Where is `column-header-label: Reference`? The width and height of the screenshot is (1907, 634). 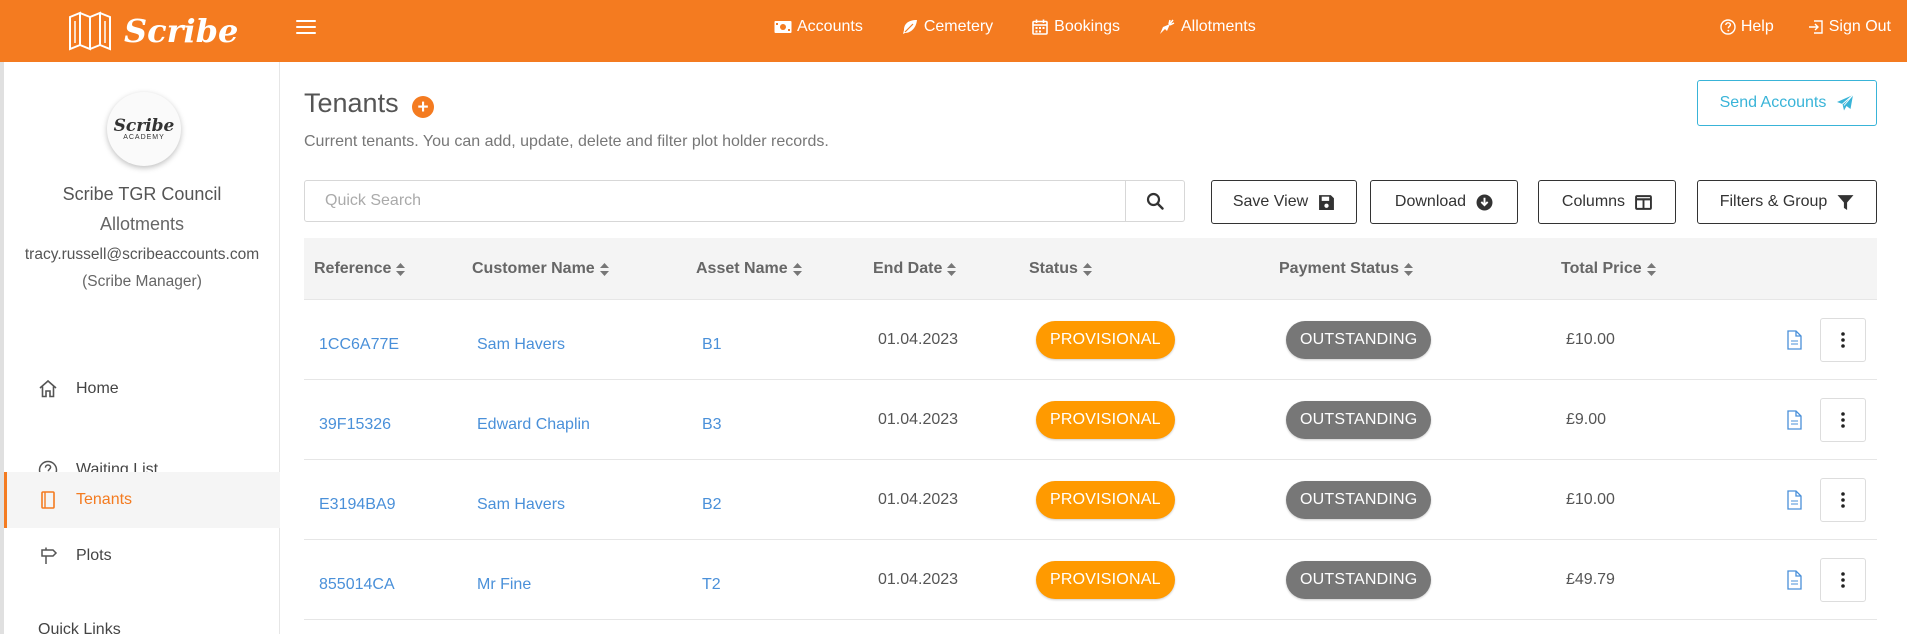 column-header-label: Reference is located at coordinates (353, 268).